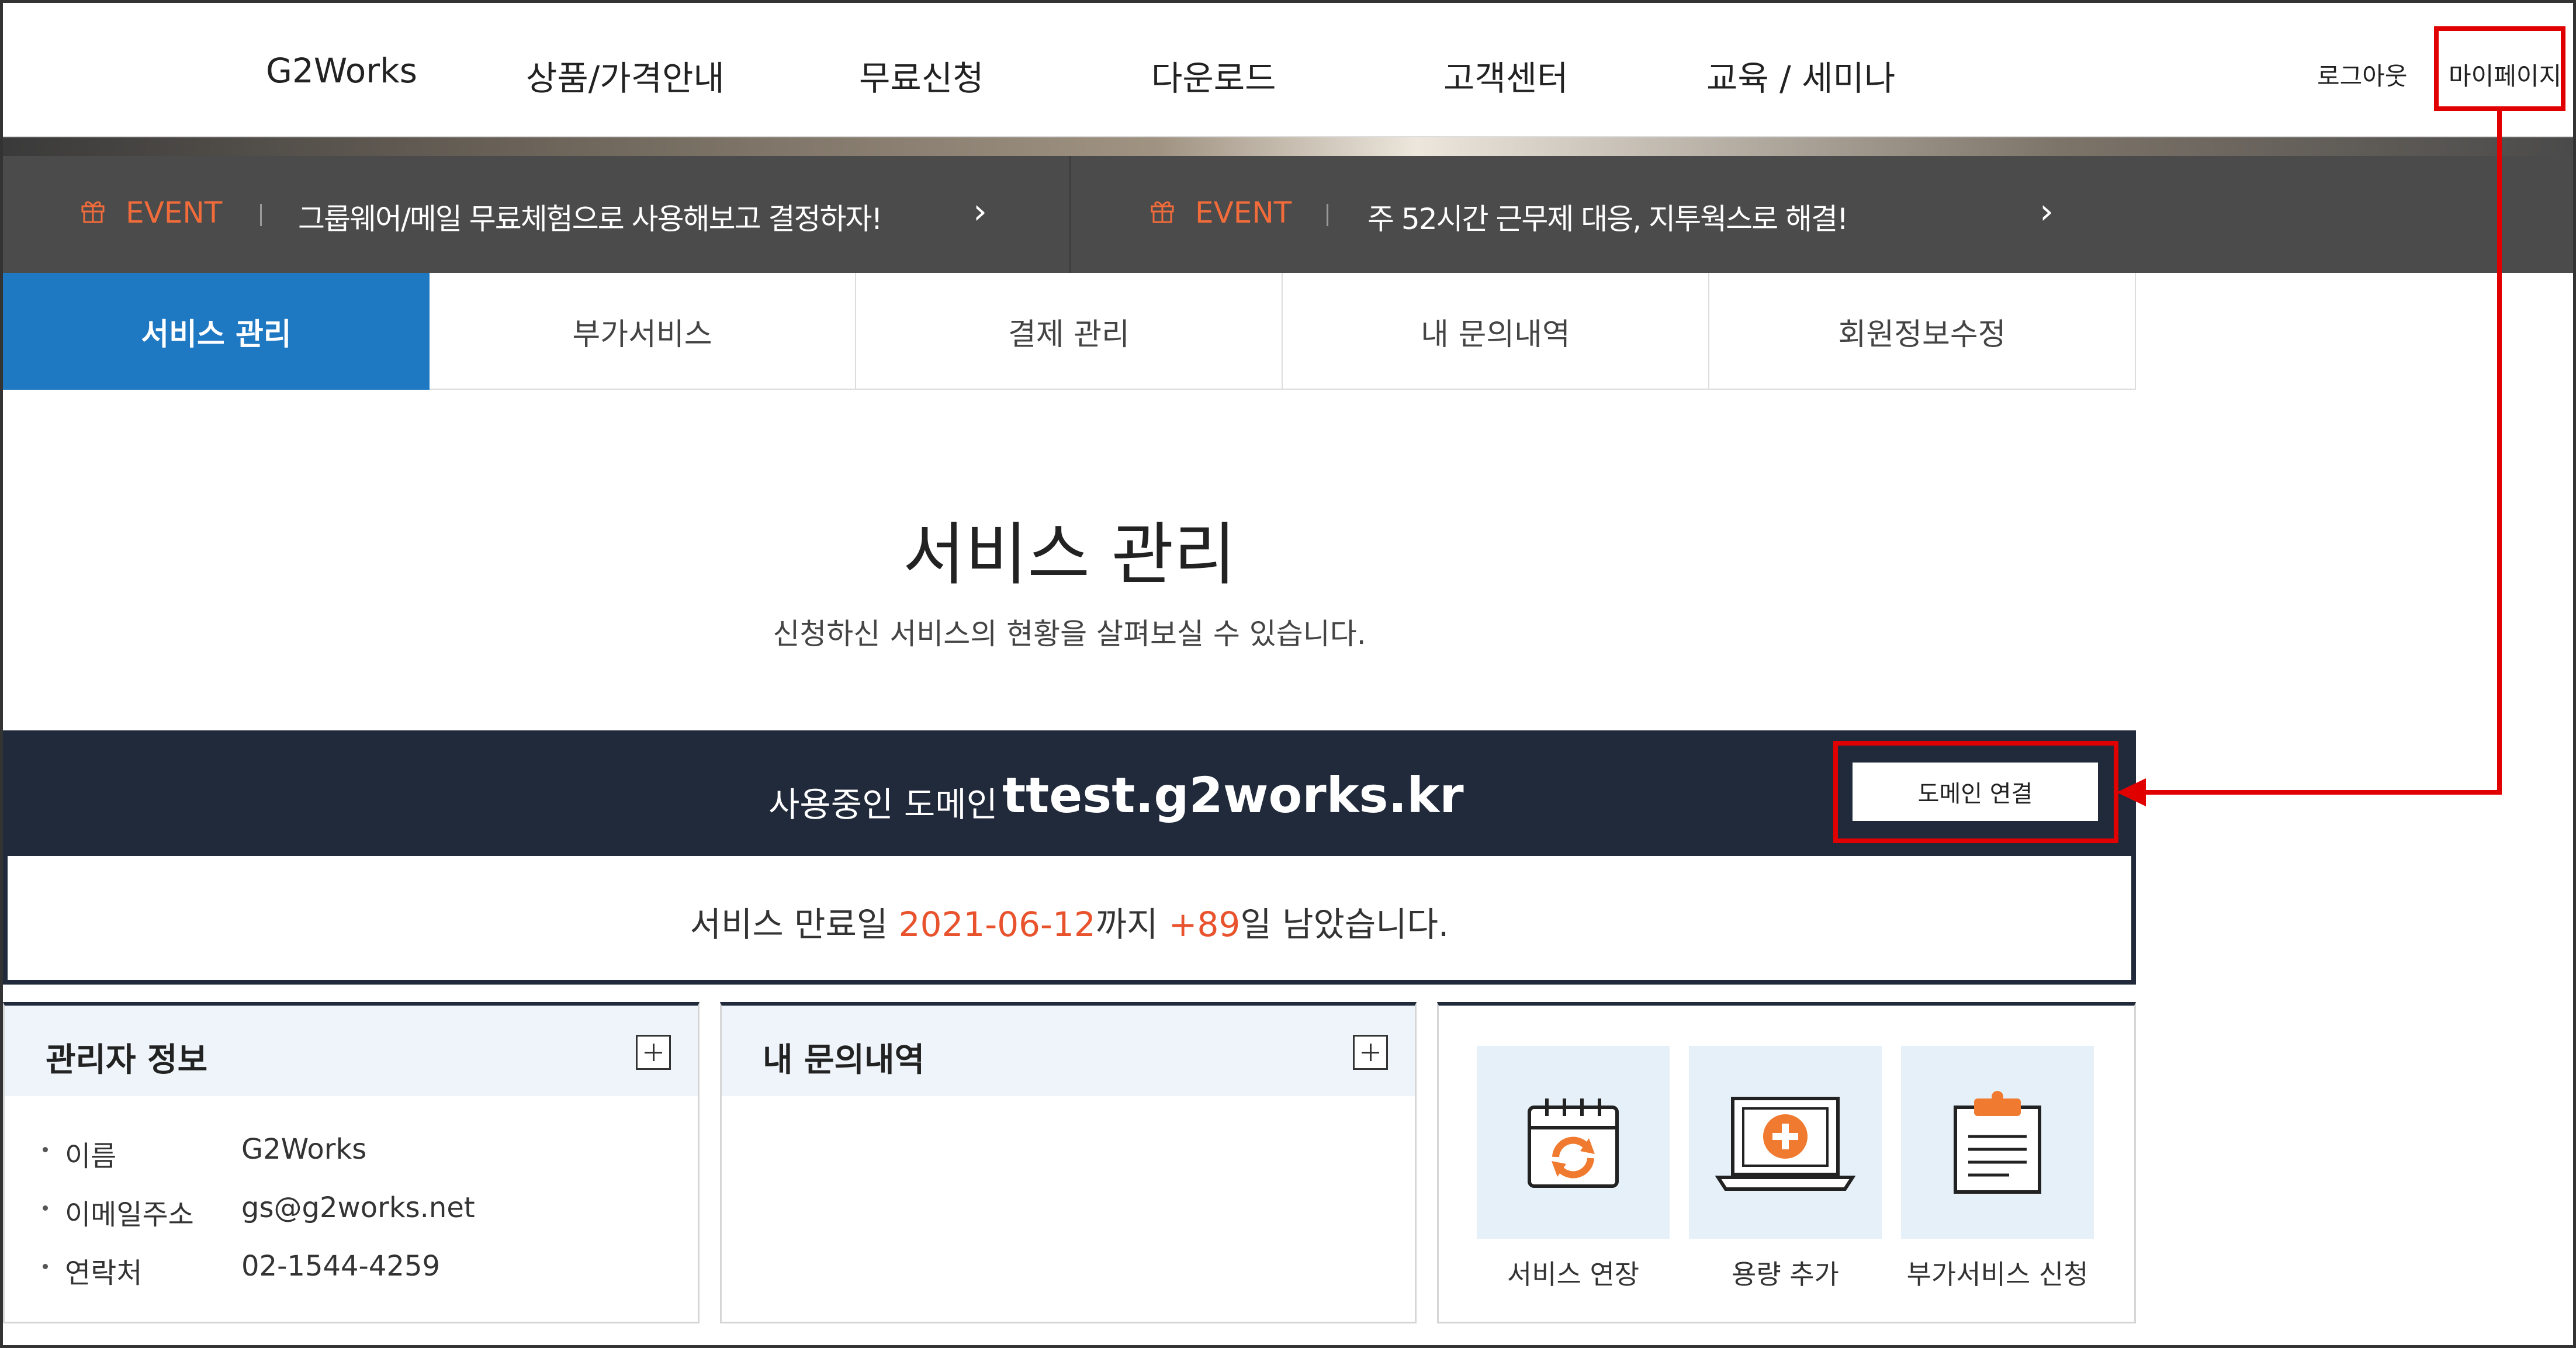 The width and height of the screenshot is (2576, 1348). What do you see at coordinates (341, 1266) in the screenshot?
I see `admin-row-value: 02-1544-4259` at bounding box center [341, 1266].